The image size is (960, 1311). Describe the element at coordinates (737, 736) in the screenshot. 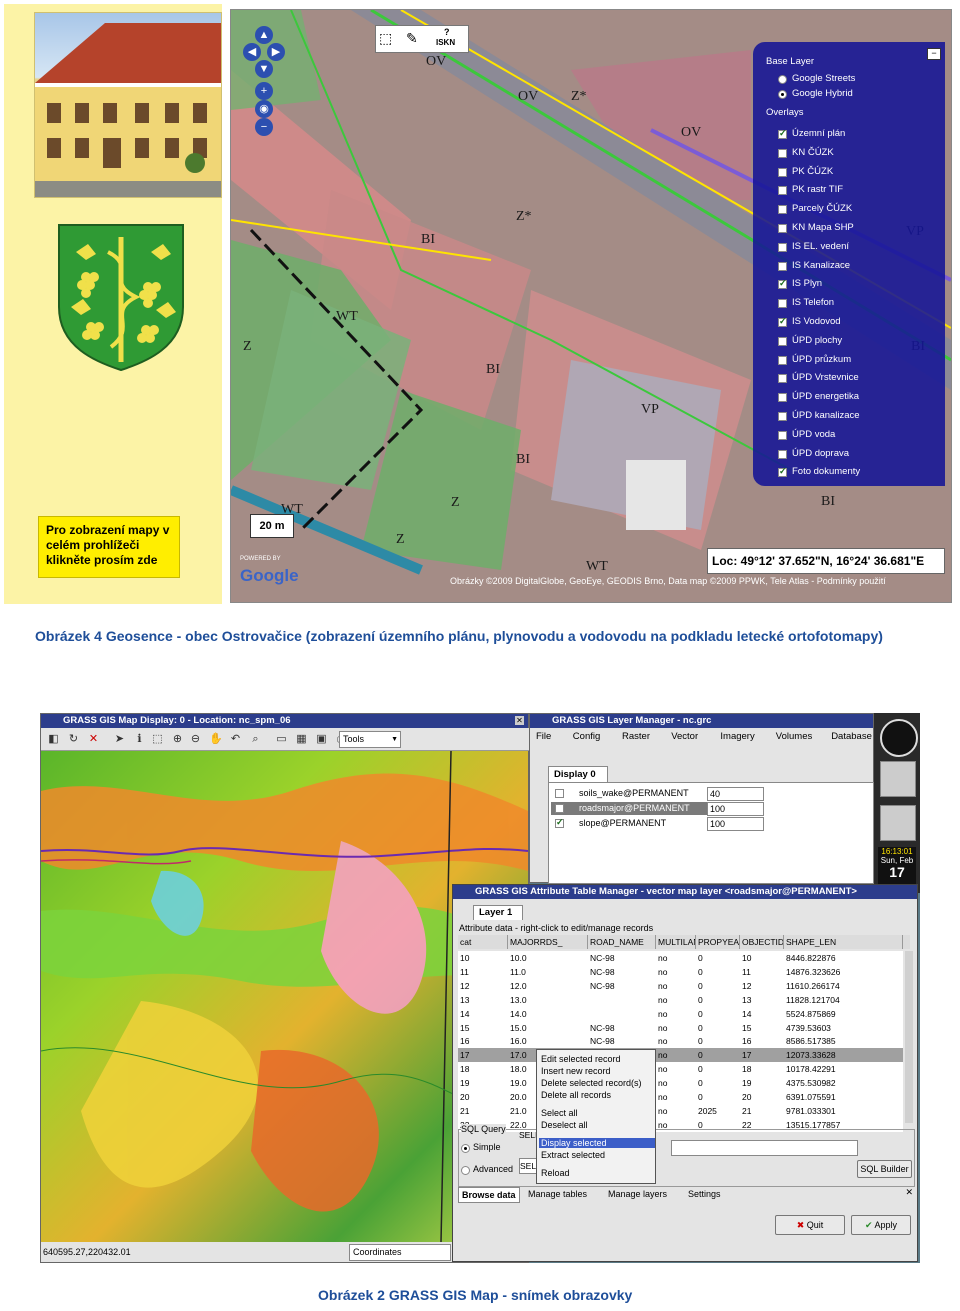

I see `menu-item: Imagery` at that location.